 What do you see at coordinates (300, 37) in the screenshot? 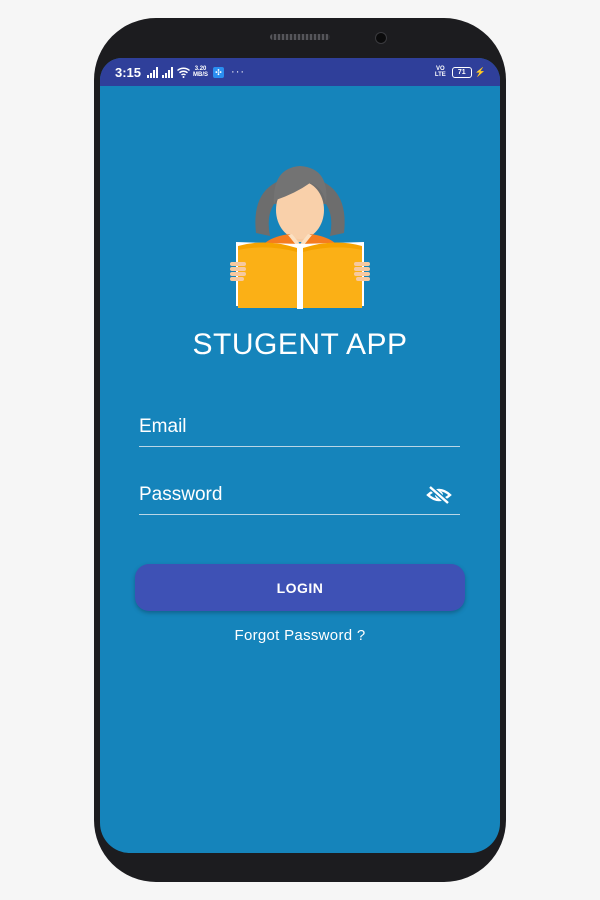
I see `earpiece` at bounding box center [300, 37].